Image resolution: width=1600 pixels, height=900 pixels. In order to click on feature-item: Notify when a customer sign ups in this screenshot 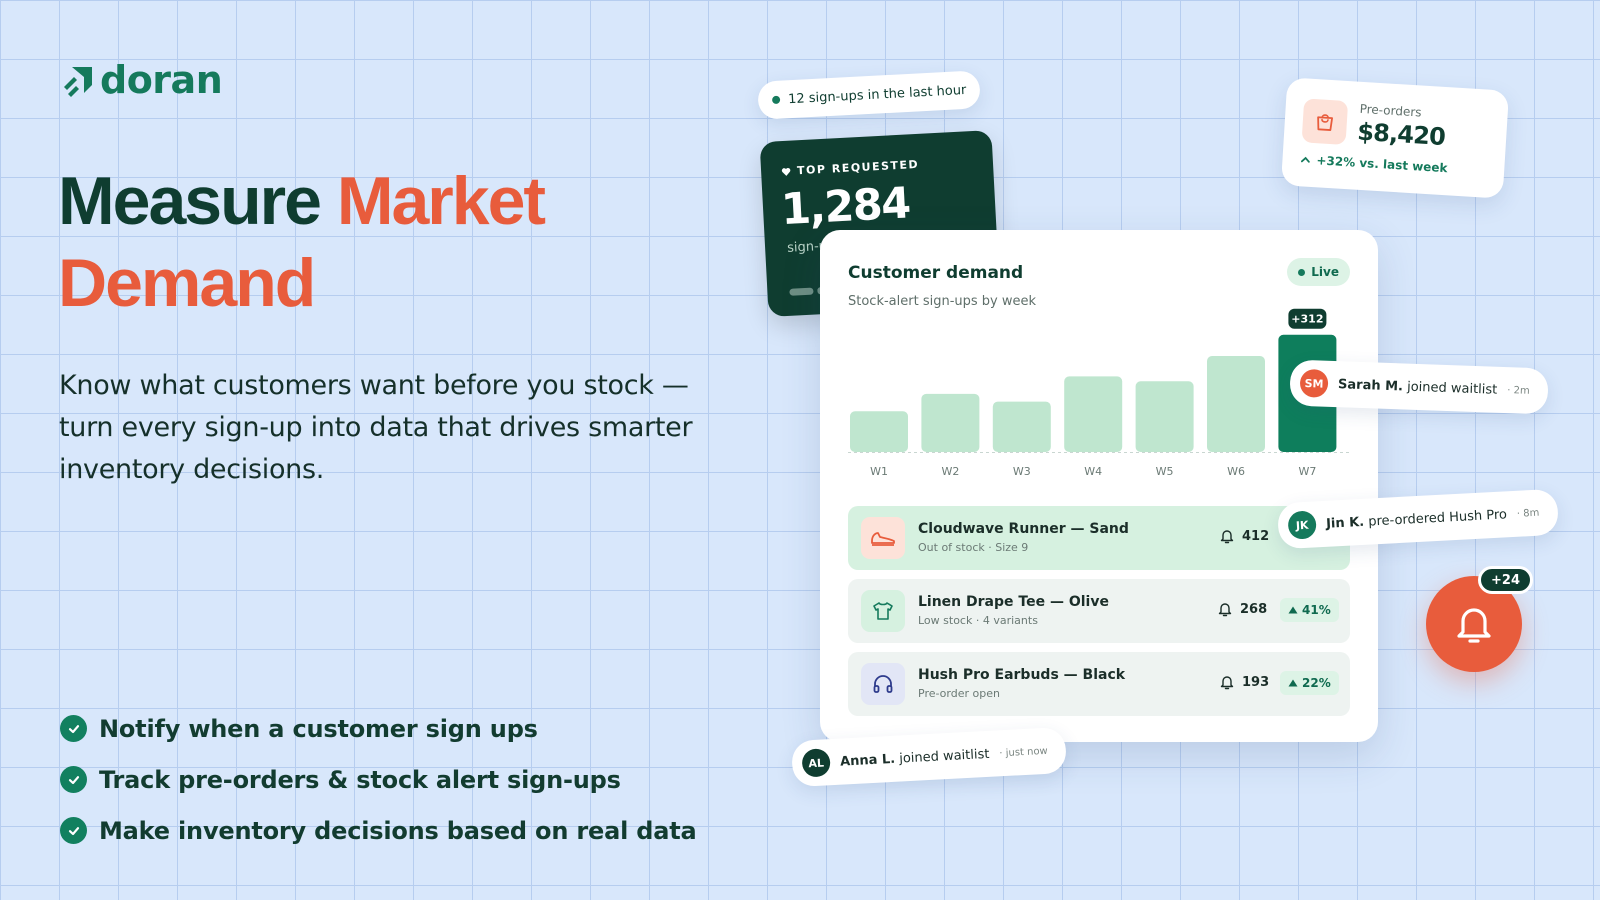, I will do `click(378, 728)`.